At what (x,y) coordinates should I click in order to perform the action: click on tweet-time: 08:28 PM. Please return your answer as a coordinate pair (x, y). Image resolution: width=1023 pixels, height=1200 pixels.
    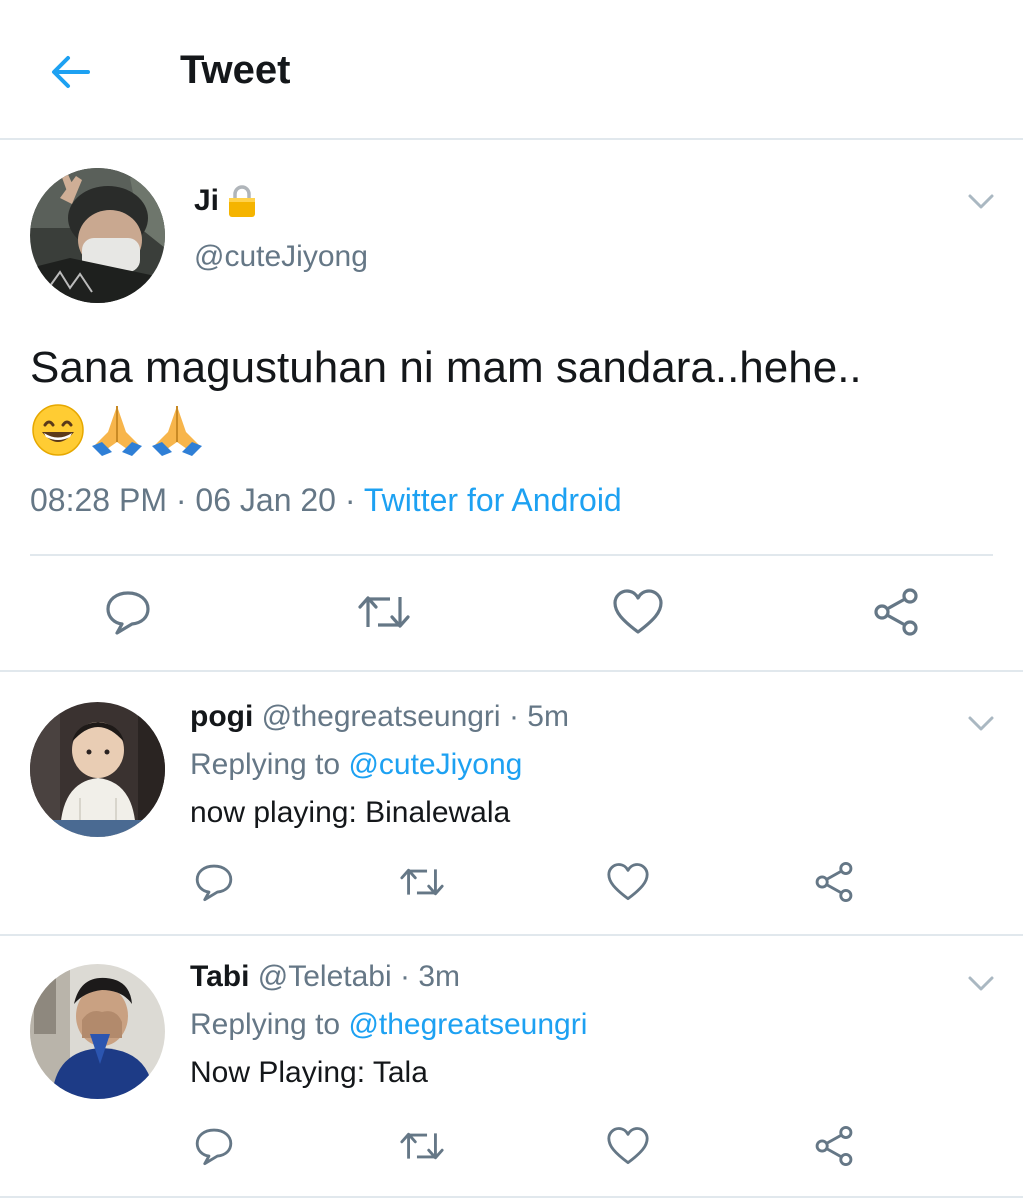
    Looking at the image, I should click on (98, 500).